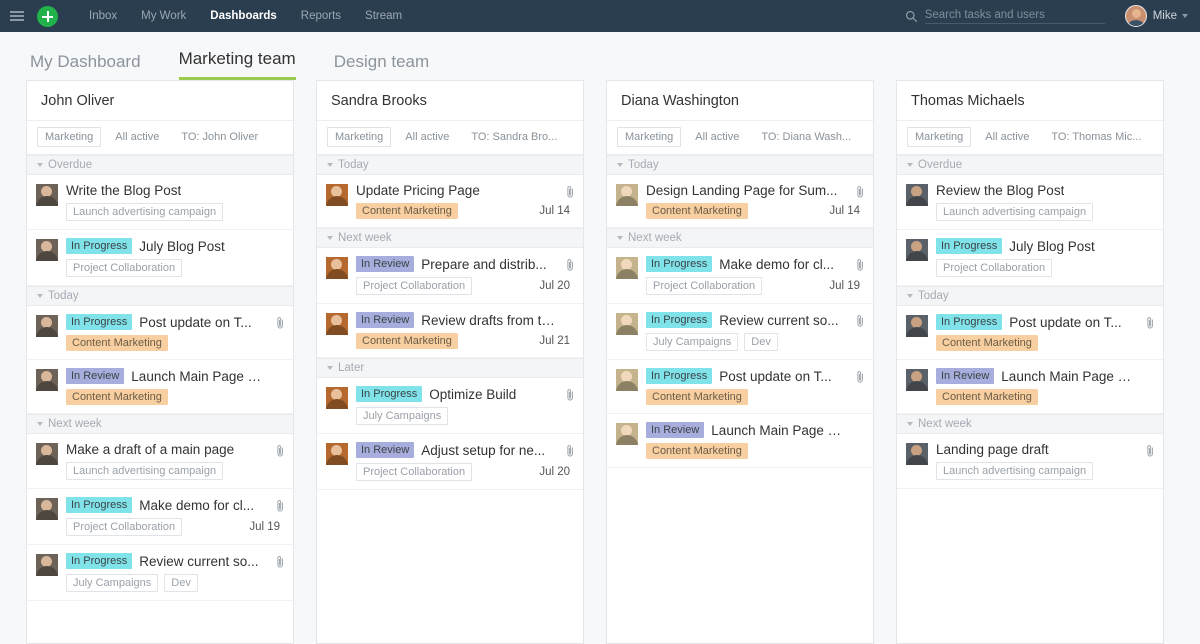  What do you see at coordinates (1030, 165) in the screenshot?
I see `section-header: Overdue` at bounding box center [1030, 165].